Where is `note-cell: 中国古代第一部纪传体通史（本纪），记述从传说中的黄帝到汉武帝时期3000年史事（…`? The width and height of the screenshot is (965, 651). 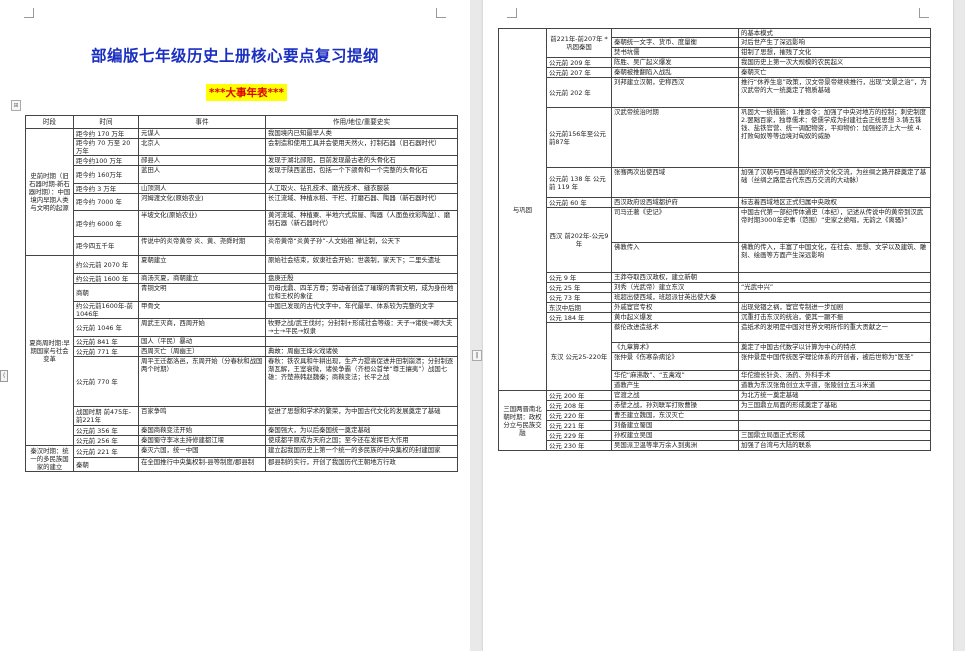
note-cell: 中国古代第一部纪传体通史（本纪），记述从传说中的黄帝到汉武帝时期3000年史事（… is located at coordinates (834, 225).